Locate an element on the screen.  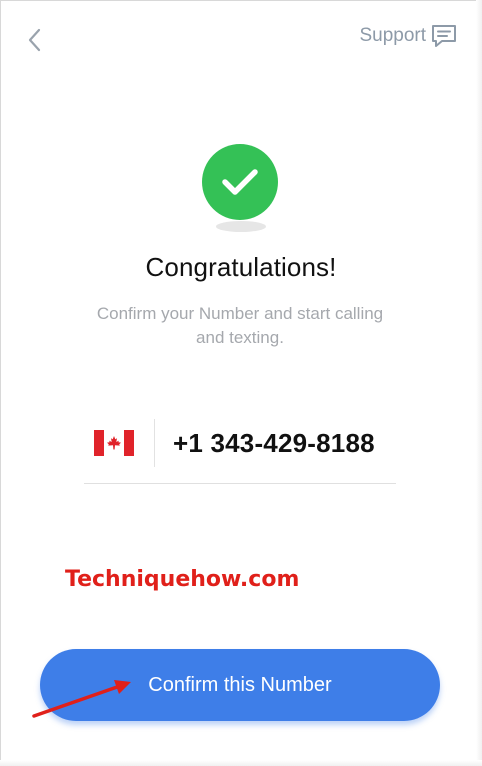
checkmark-icon is located at coordinates (240, 182).